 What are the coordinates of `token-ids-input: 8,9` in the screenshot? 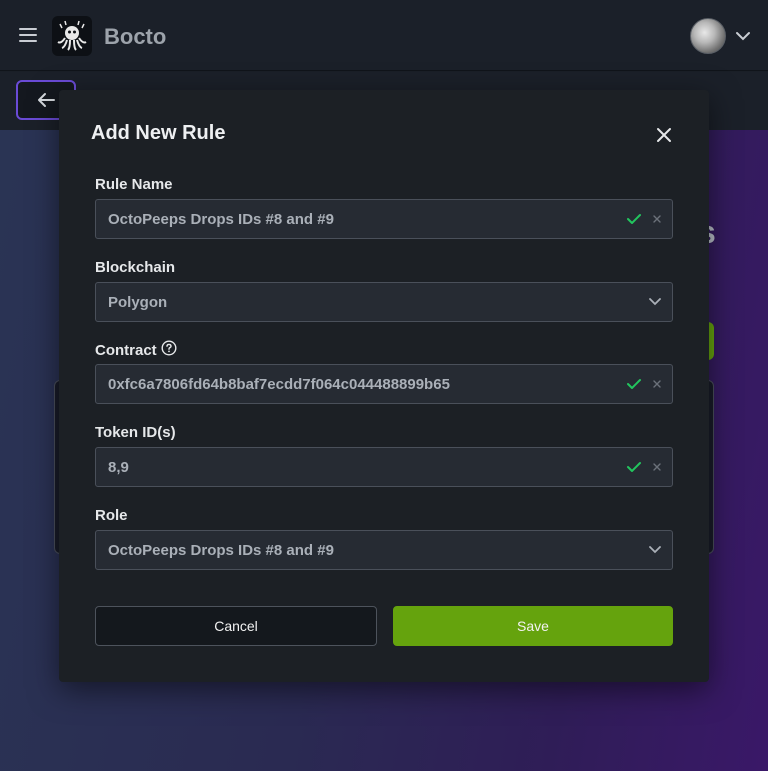 It's located at (384, 467).